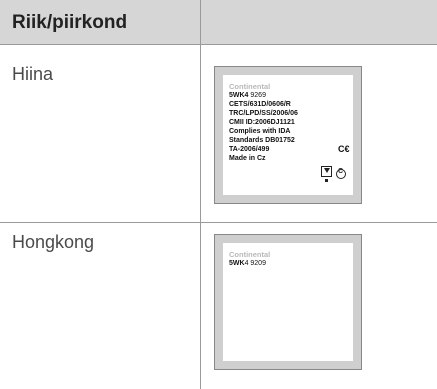 The width and height of the screenshot is (437, 389). What do you see at coordinates (262, 122) in the screenshot?
I see `label-line: CMII ID:2006DJ1121` at bounding box center [262, 122].